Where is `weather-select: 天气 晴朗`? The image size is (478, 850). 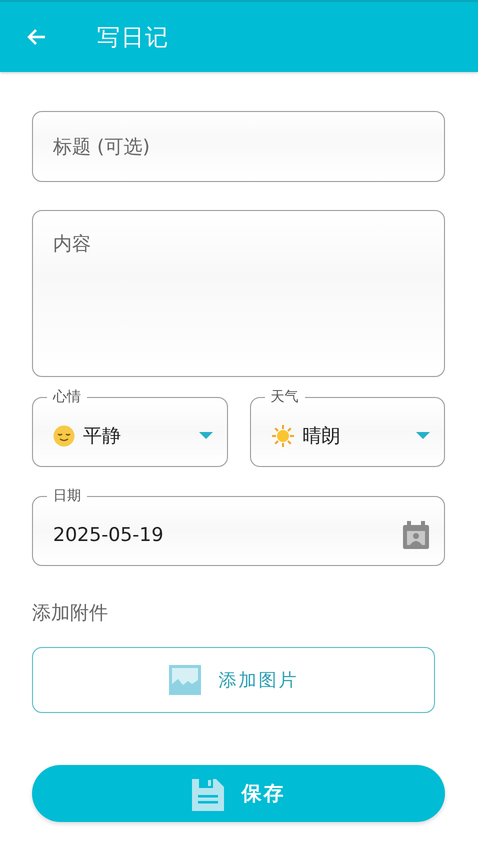 weather-select: 天气 晴朗 is located at coordinates (347, 428).